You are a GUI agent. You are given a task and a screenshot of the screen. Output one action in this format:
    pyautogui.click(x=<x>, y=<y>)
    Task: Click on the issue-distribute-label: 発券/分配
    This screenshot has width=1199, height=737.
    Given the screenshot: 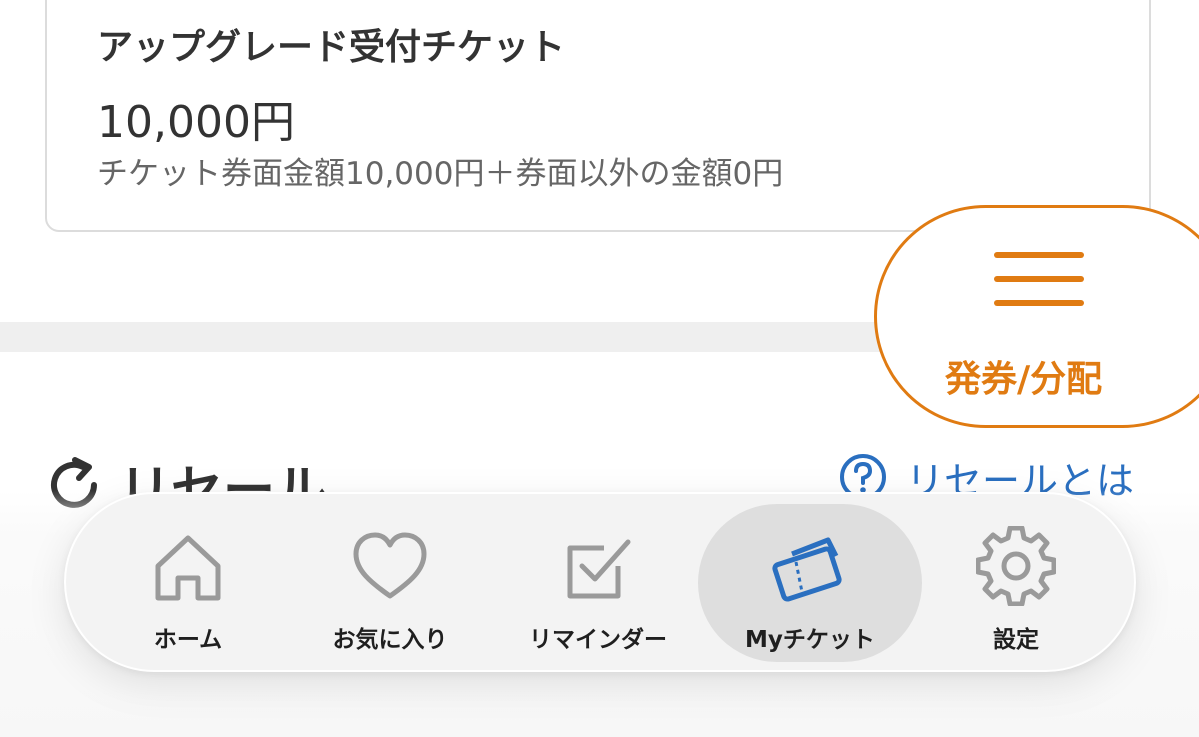 What is the action you would take?
    pyautogui.click(x=1024, y=379)
    